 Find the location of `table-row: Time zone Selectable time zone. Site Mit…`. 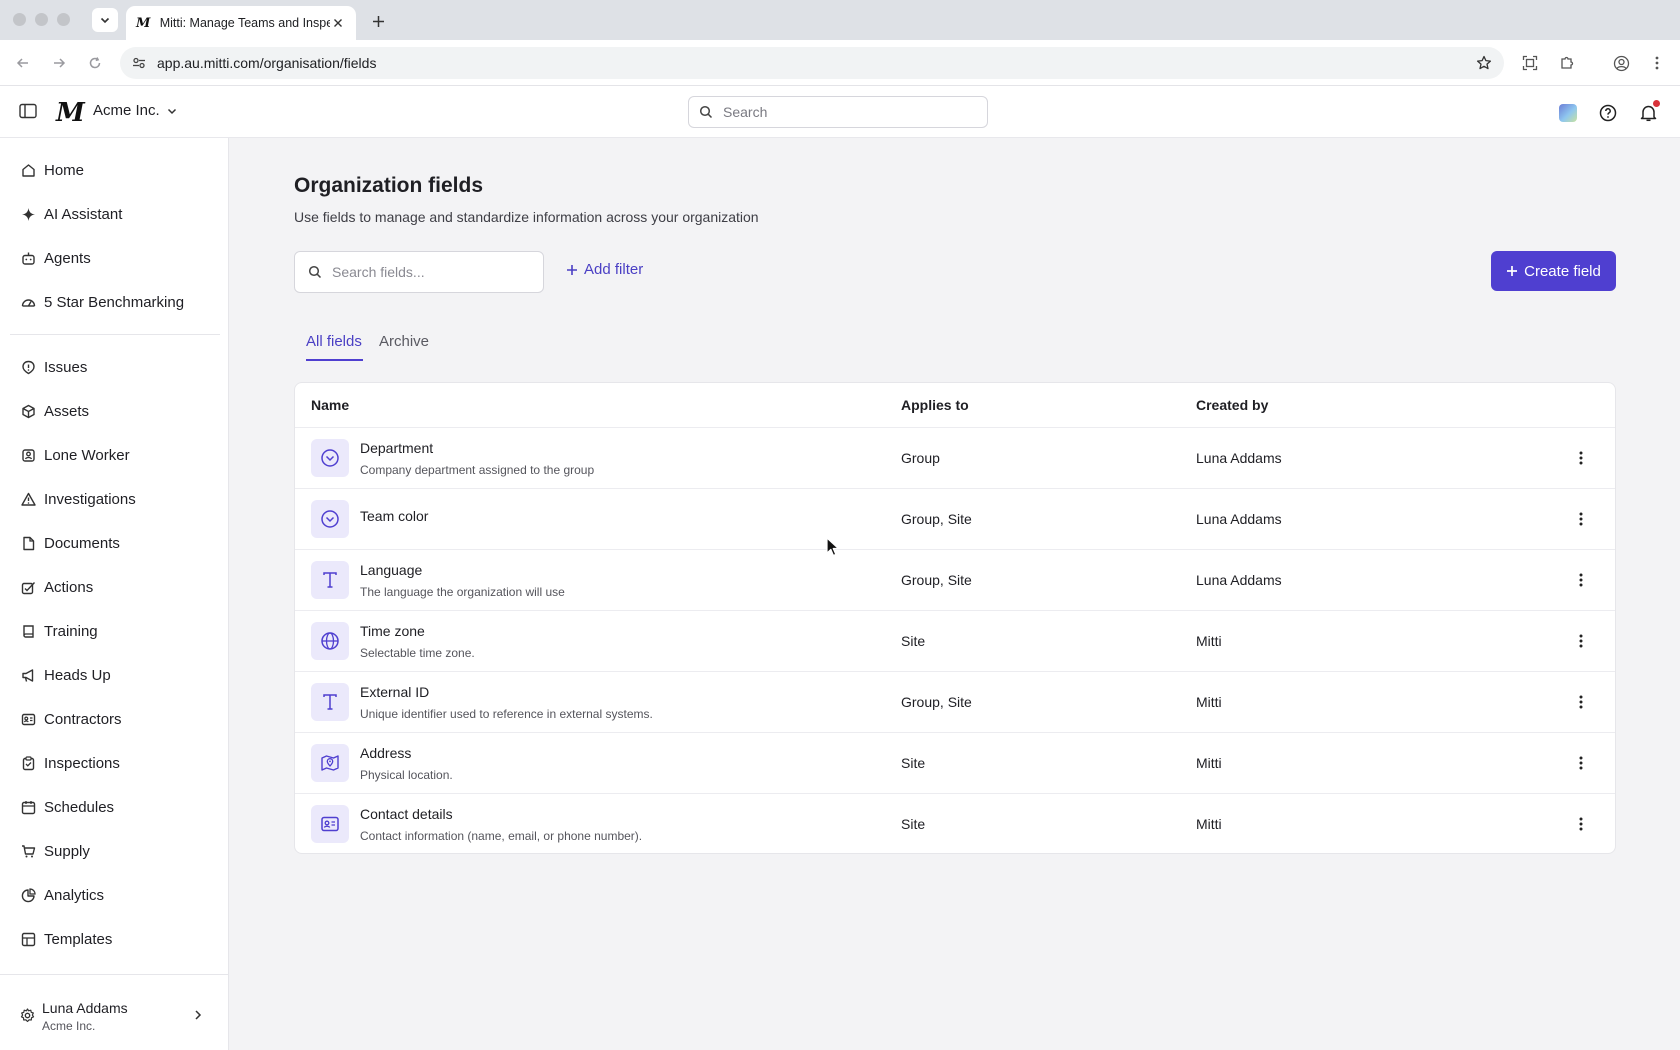

table-row: Time zone Selectable time zone. Site Mit… is located at coordinates (955, 640).